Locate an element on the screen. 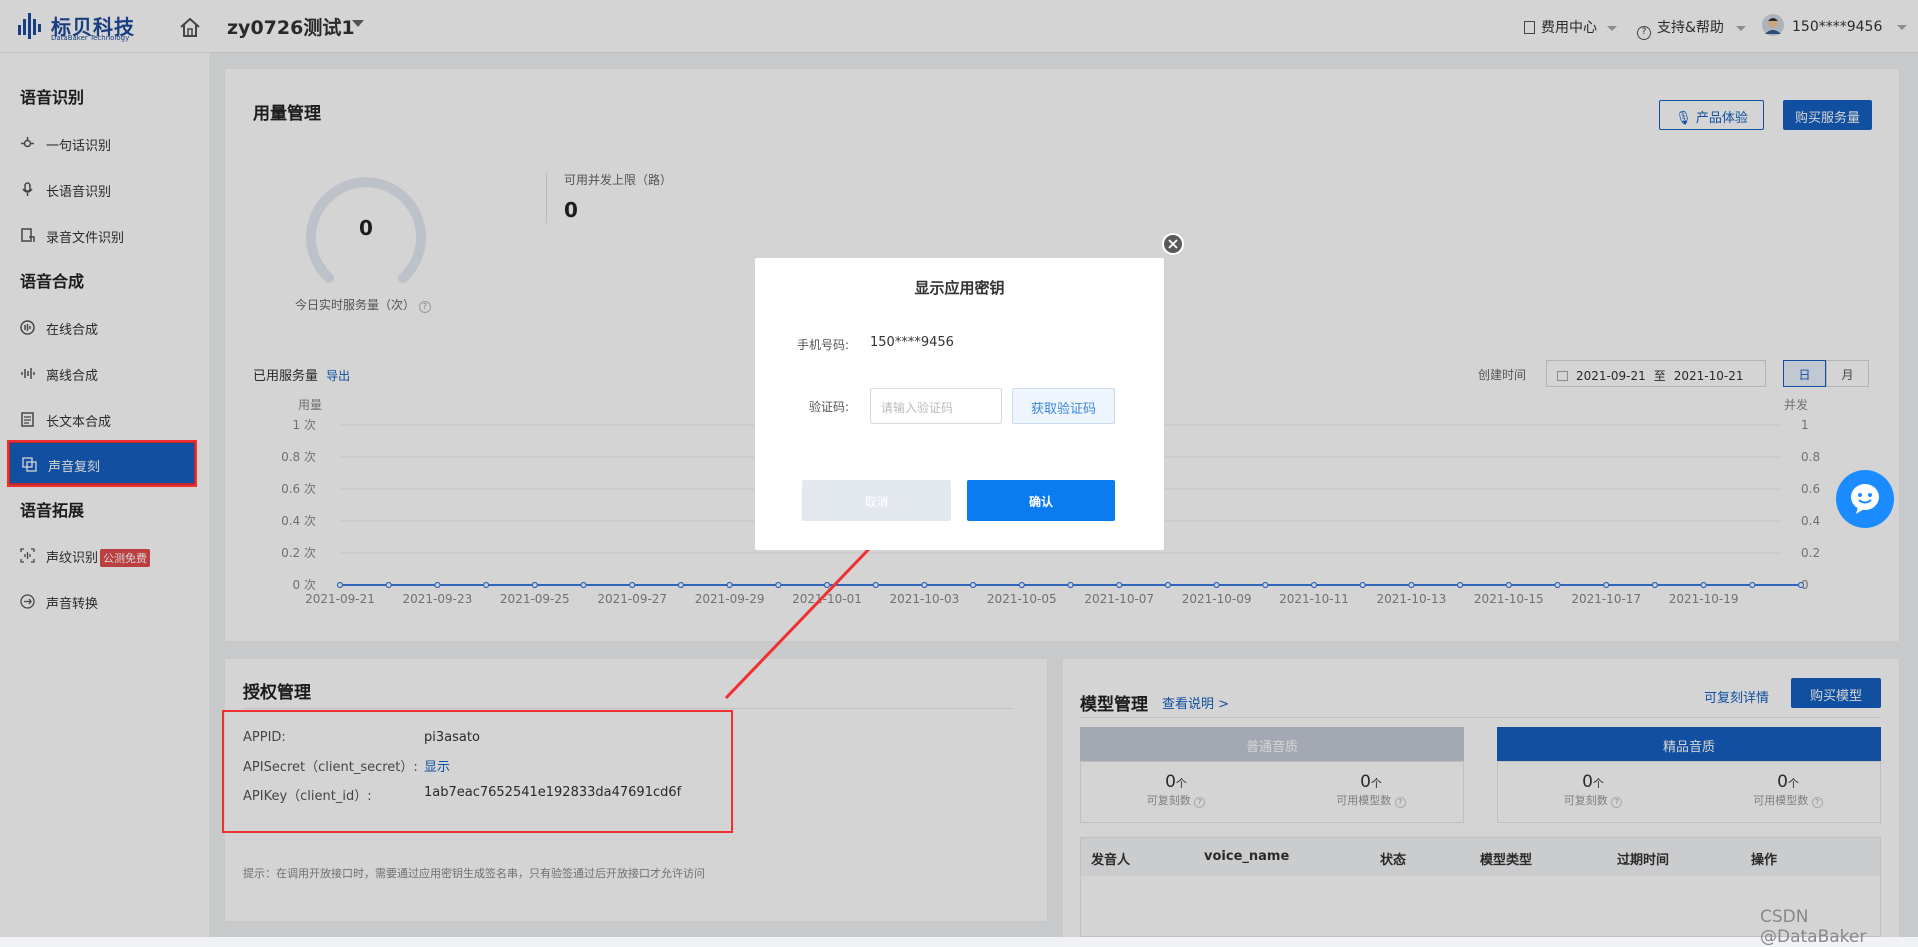 This screenshot has width=1918, height=947. watermark: CSDN @DataBaker is located at coordinates (1813, 927).